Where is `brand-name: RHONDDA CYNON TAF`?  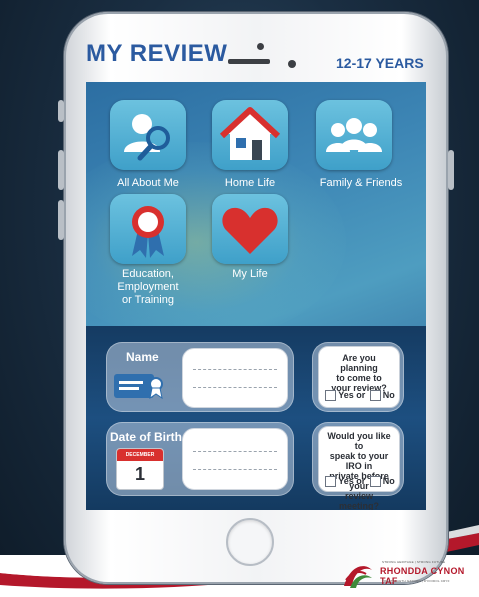 brand-name: RHONDDA CYNON TAF is located at coordinates (422, 576).